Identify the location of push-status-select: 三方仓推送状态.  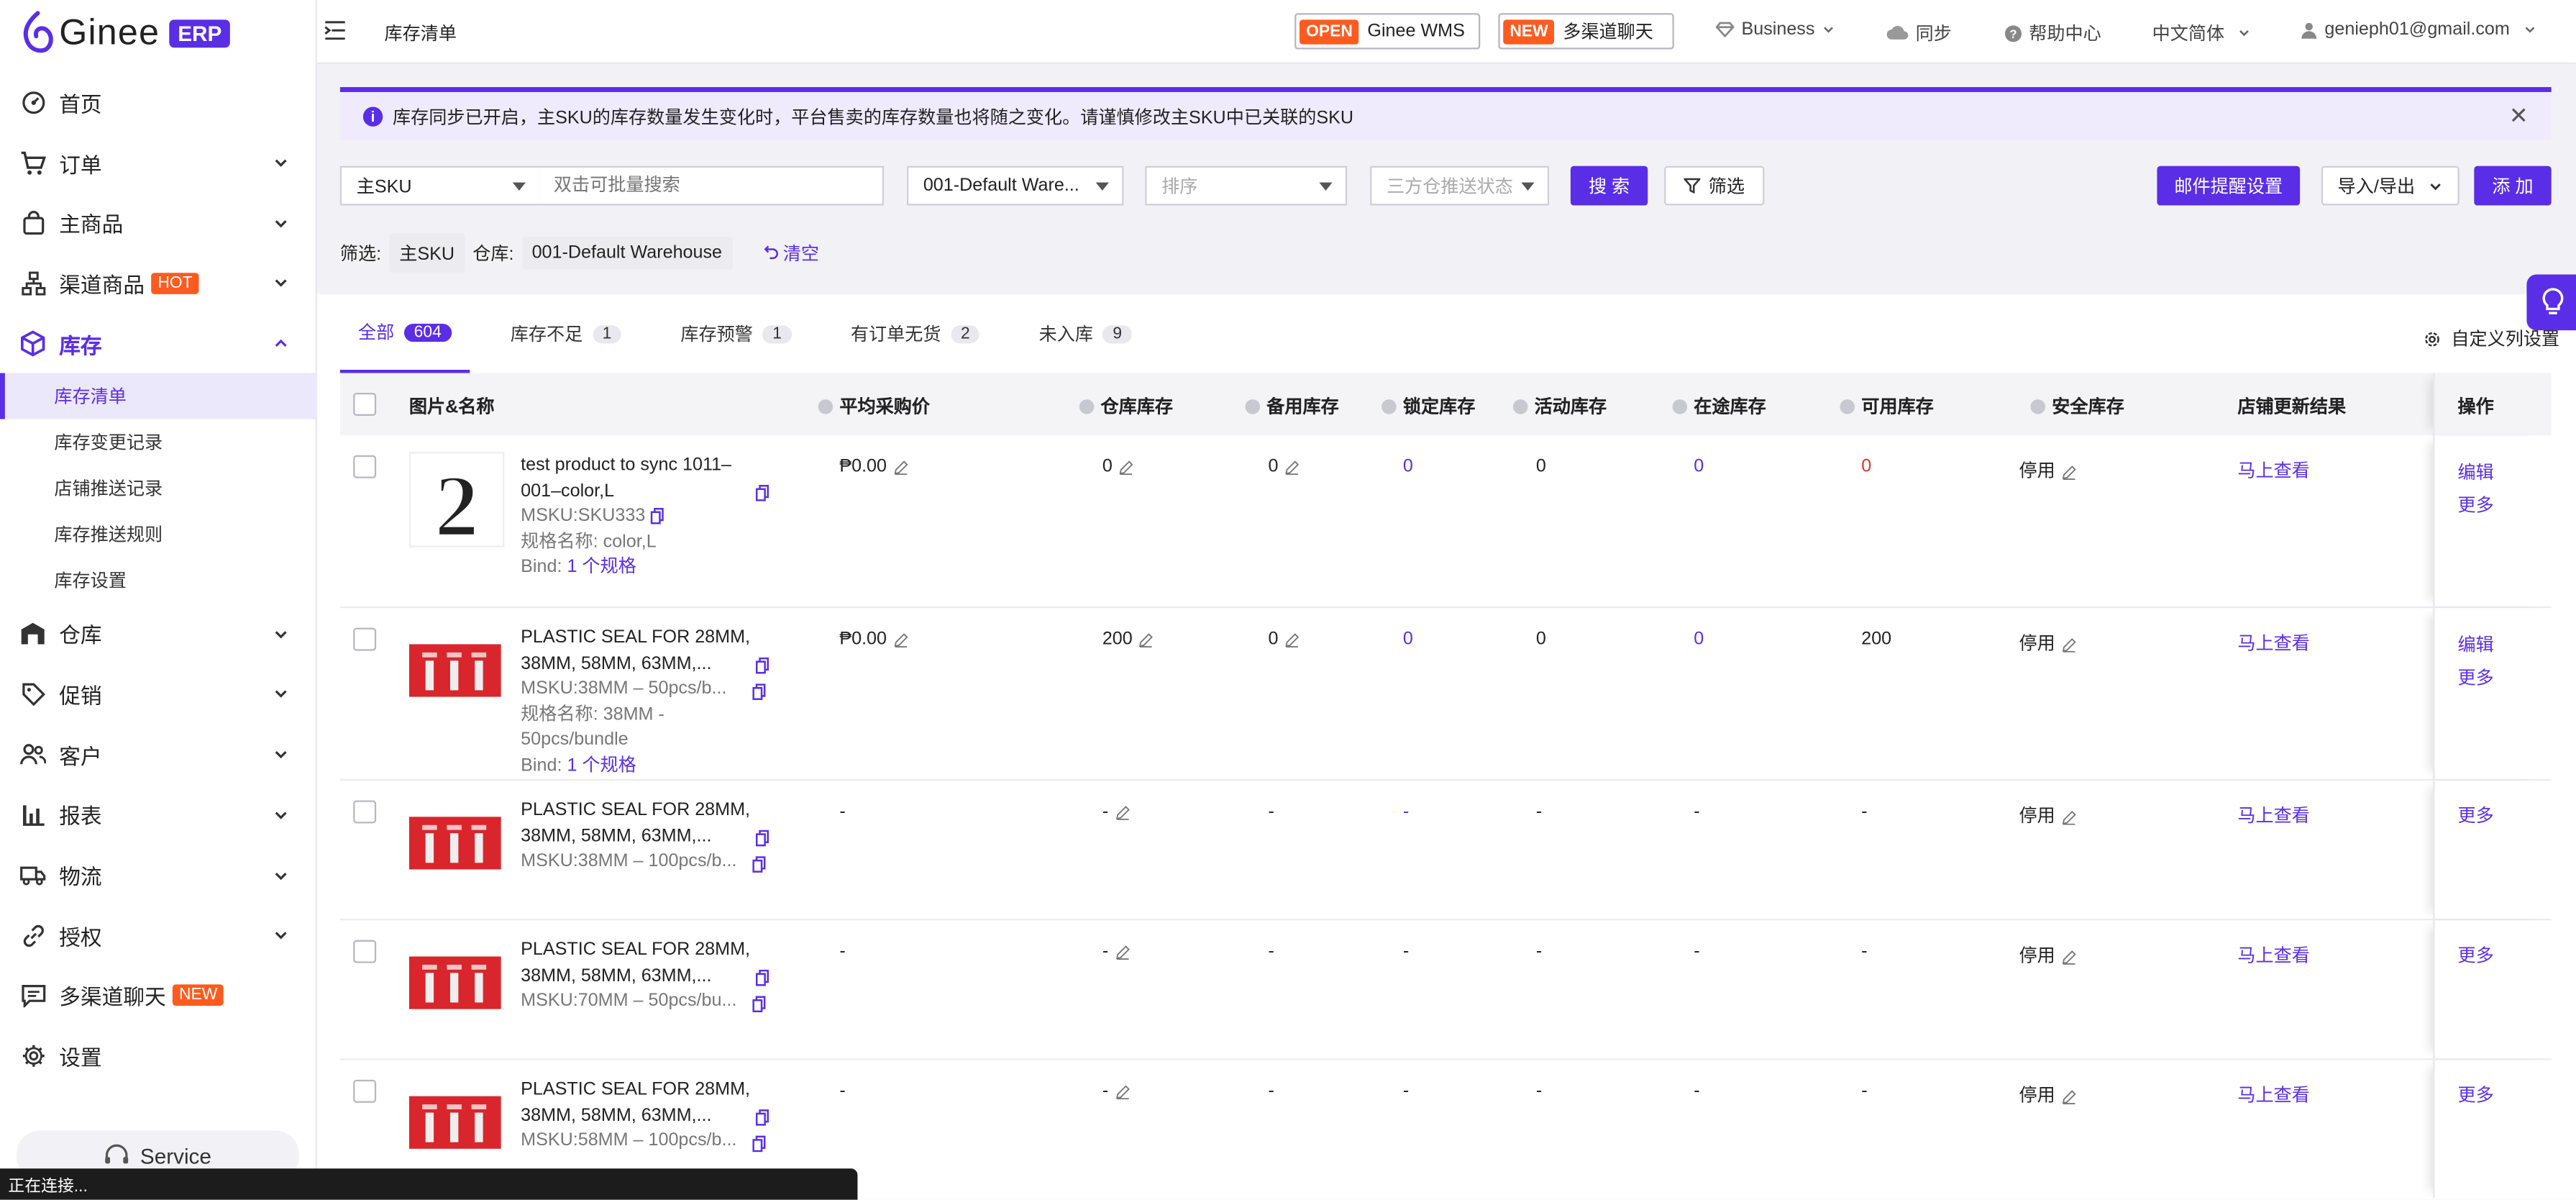
(1460, 185).